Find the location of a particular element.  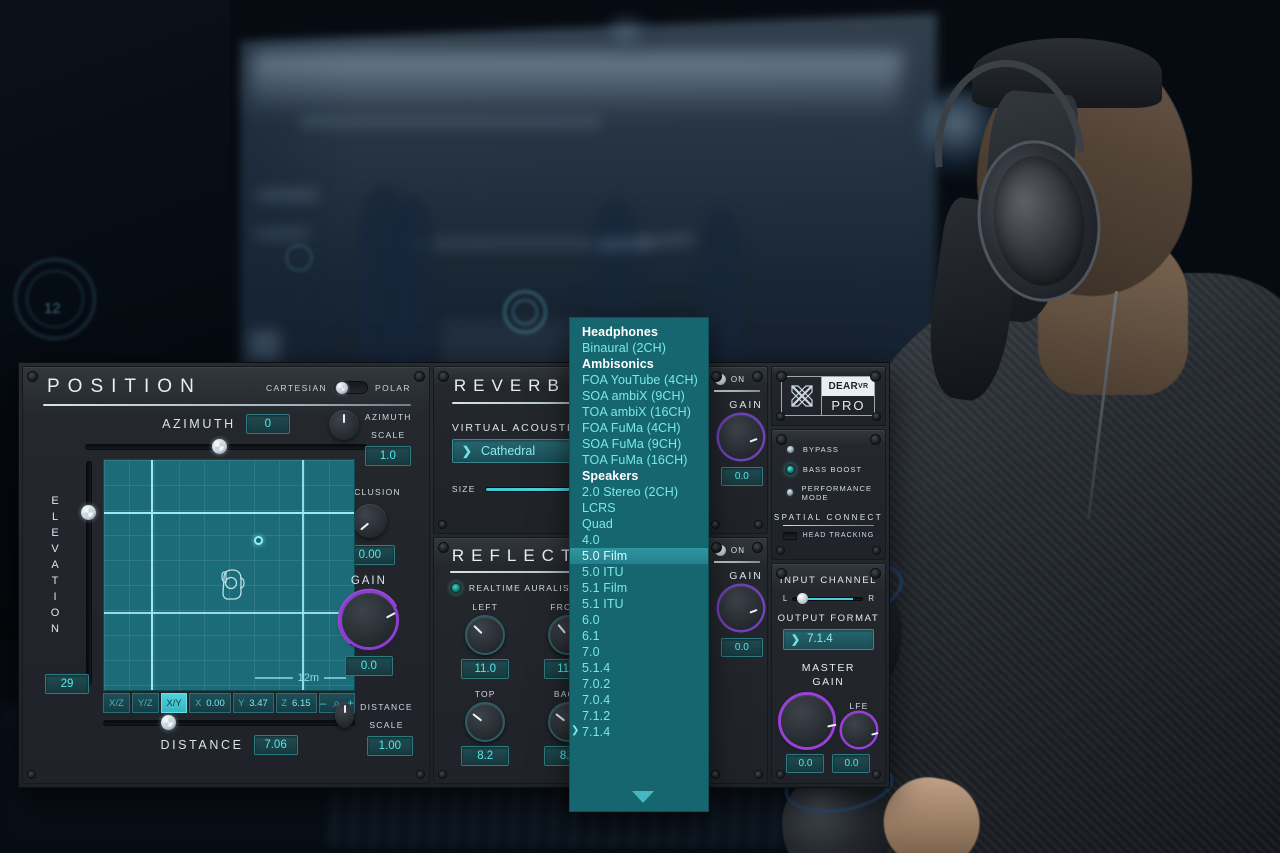

cartesian-polar-switch is located at coordinates (351, 387).